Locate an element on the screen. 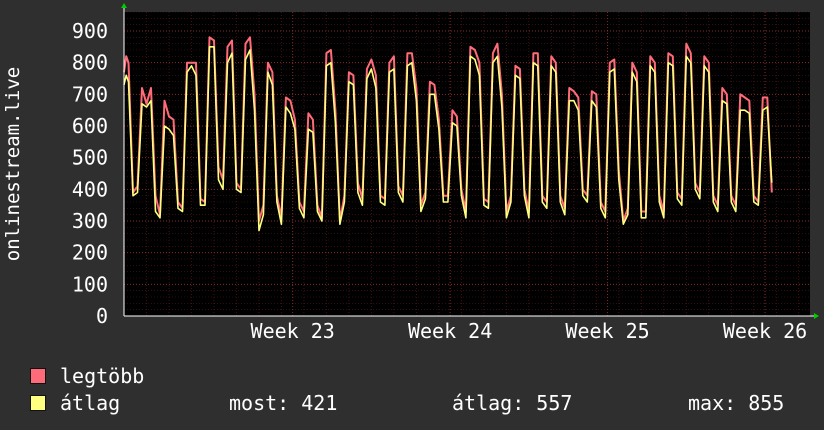  y-tick-label: 300 is located at coordinates (90, 221).